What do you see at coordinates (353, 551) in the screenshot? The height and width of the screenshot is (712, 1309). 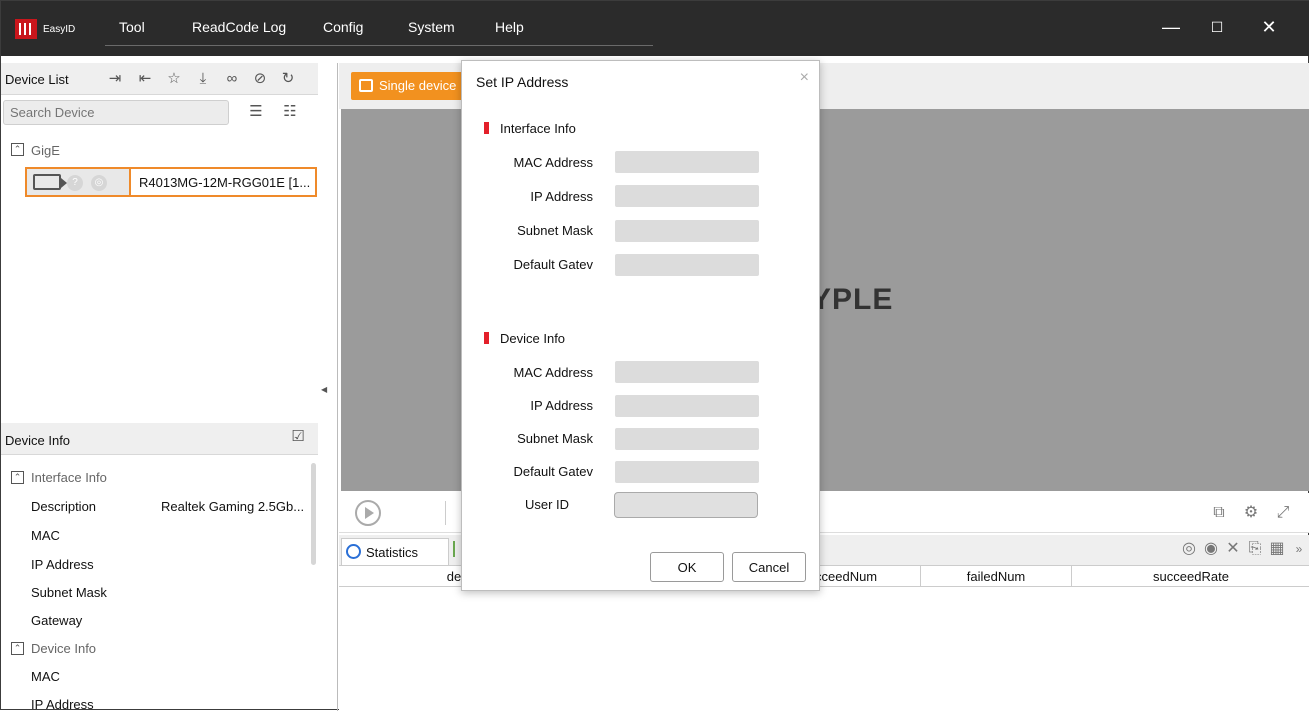 I see `statistics-icon` at bounding box center [353, 551].